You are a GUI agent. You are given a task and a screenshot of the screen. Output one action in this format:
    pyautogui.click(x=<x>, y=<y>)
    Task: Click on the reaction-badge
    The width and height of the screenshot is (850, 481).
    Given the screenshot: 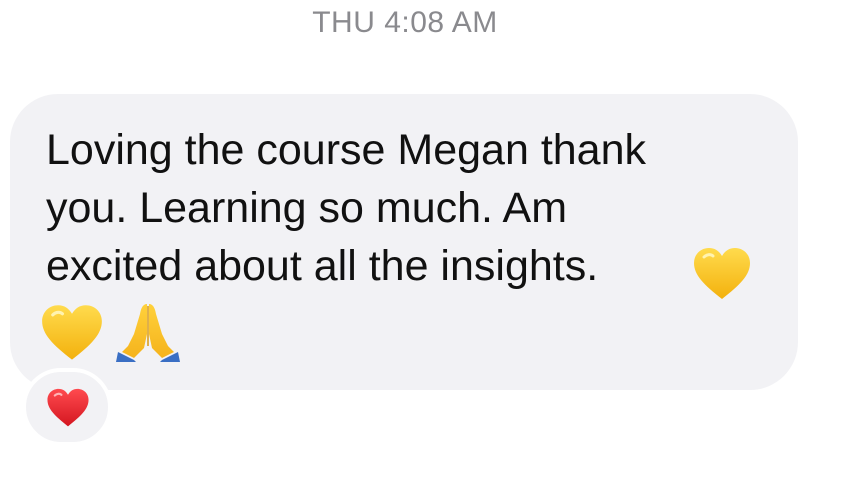 What is the action you would take?
    pyautogui.click(x=67, y=407)
    